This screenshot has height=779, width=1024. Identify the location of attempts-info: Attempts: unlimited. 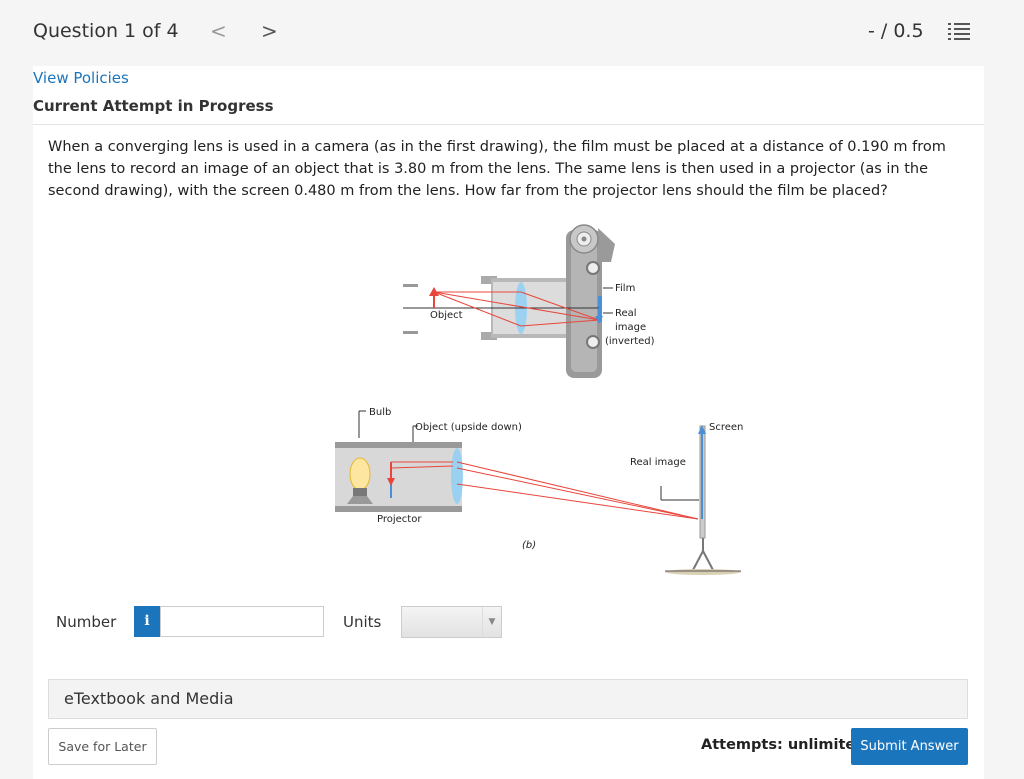
(783, 745).